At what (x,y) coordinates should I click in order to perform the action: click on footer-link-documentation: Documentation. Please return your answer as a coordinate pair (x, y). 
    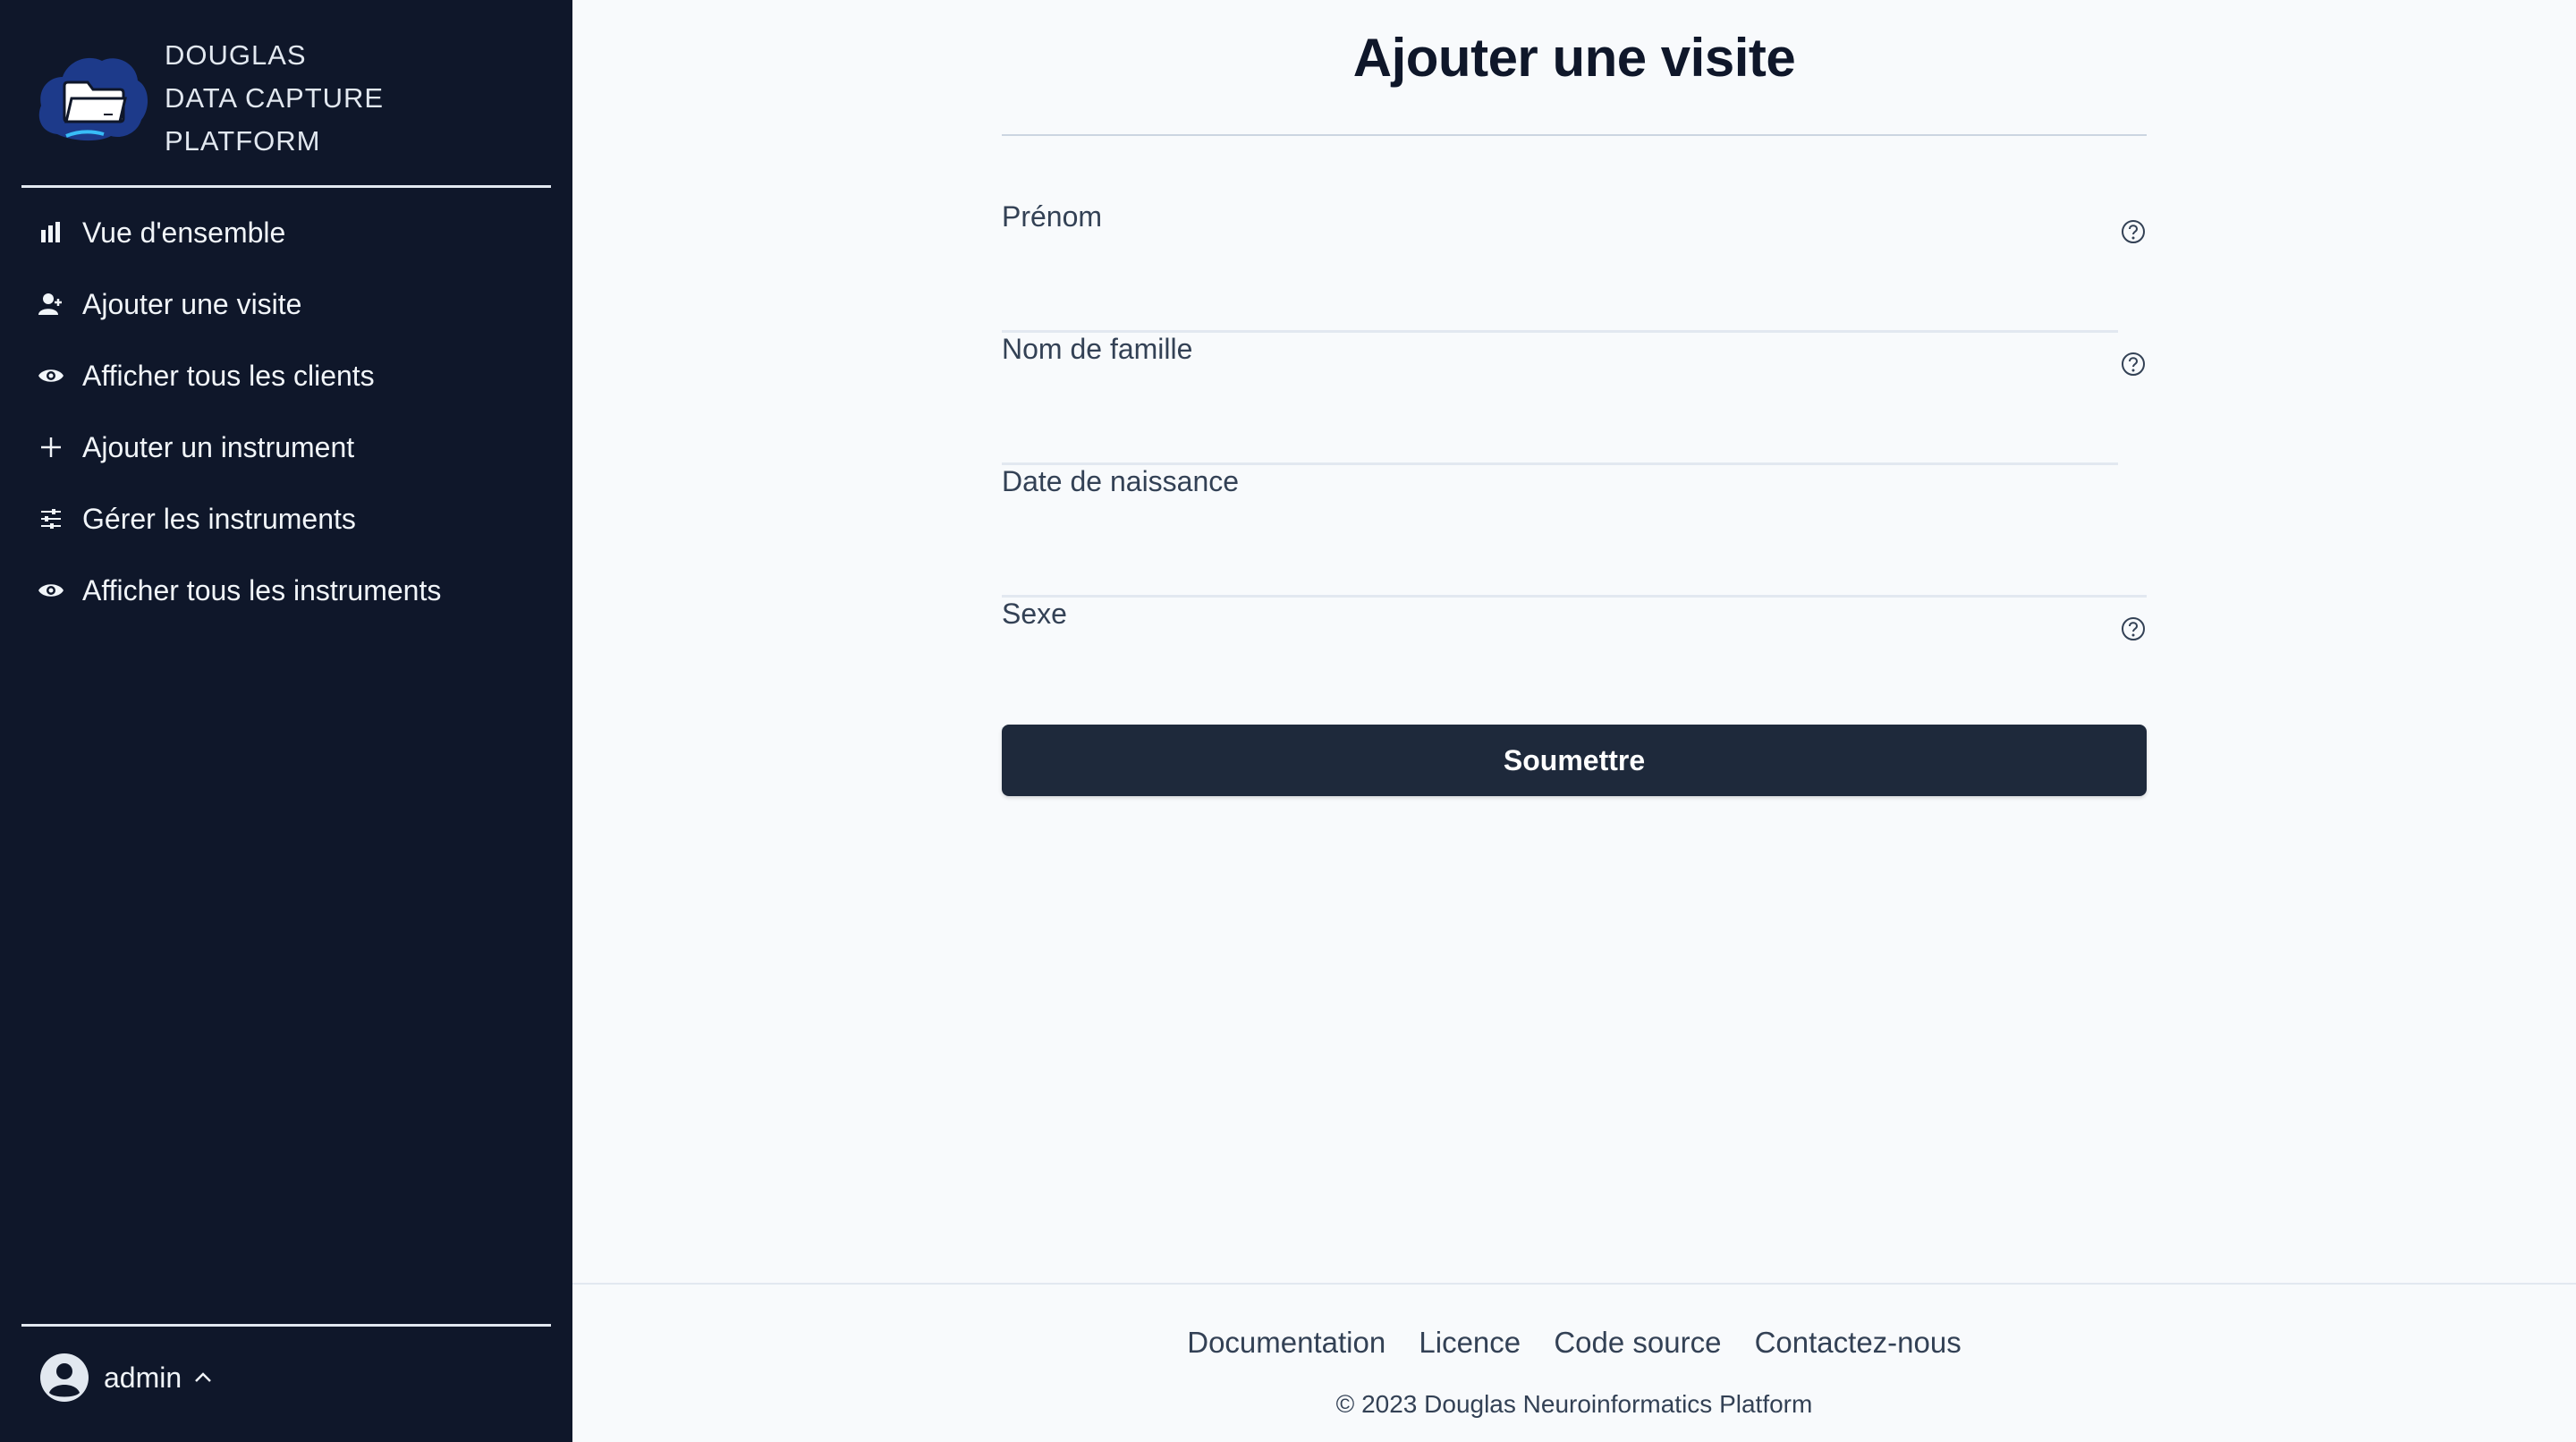
    Looking at the image, I should click on (1286, 1342).